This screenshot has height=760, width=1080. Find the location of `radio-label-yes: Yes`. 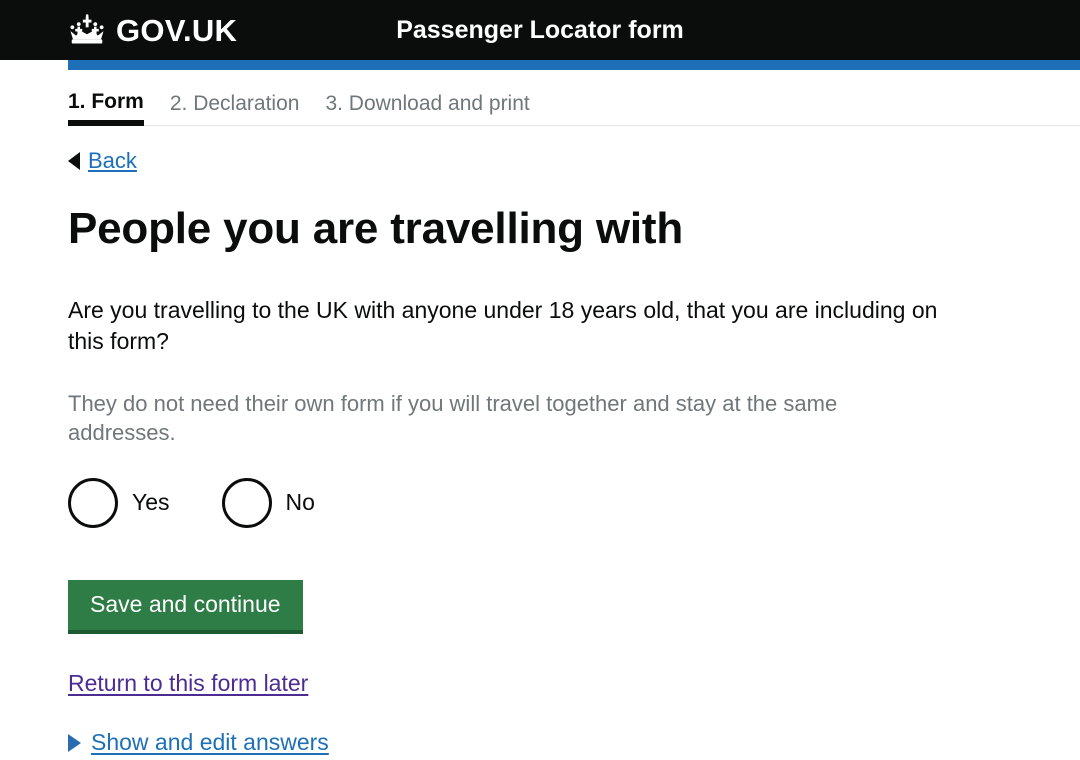

radio-label-yes: Yes is located at coordinates (151, 502).